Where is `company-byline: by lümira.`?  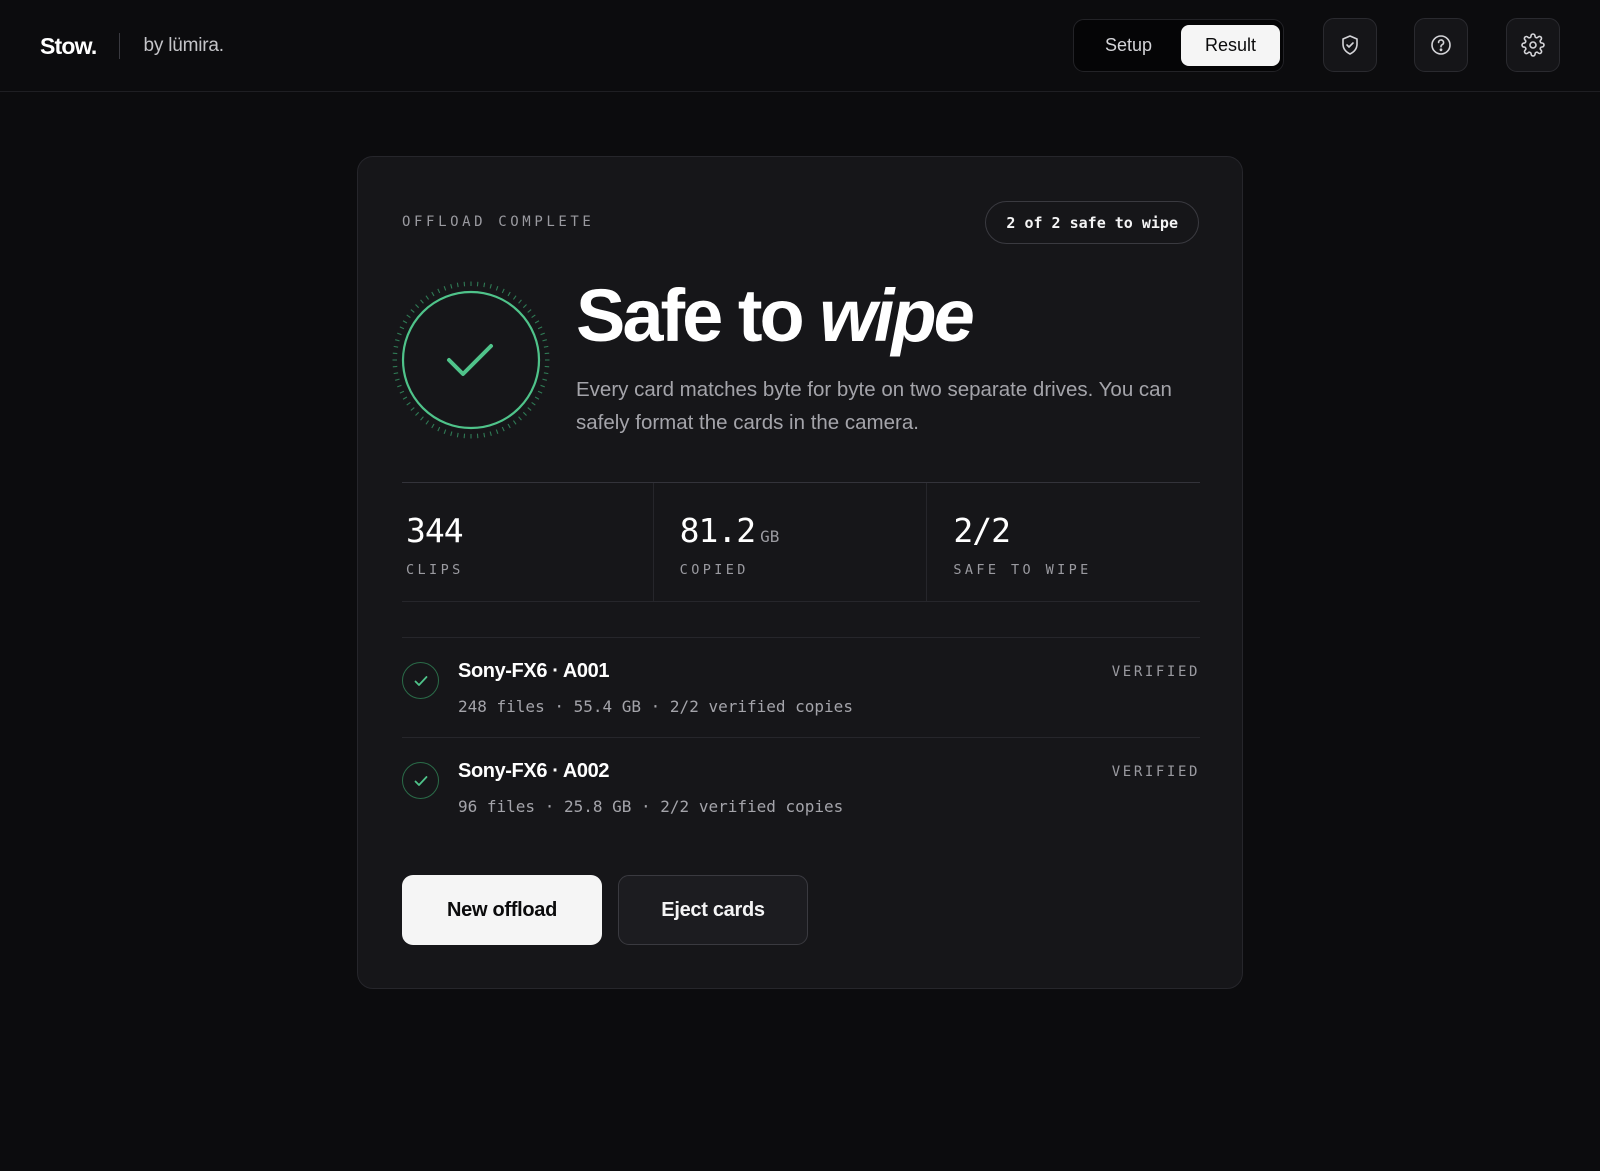 company-byline: by lümira. is located at coordinates (183, 45).